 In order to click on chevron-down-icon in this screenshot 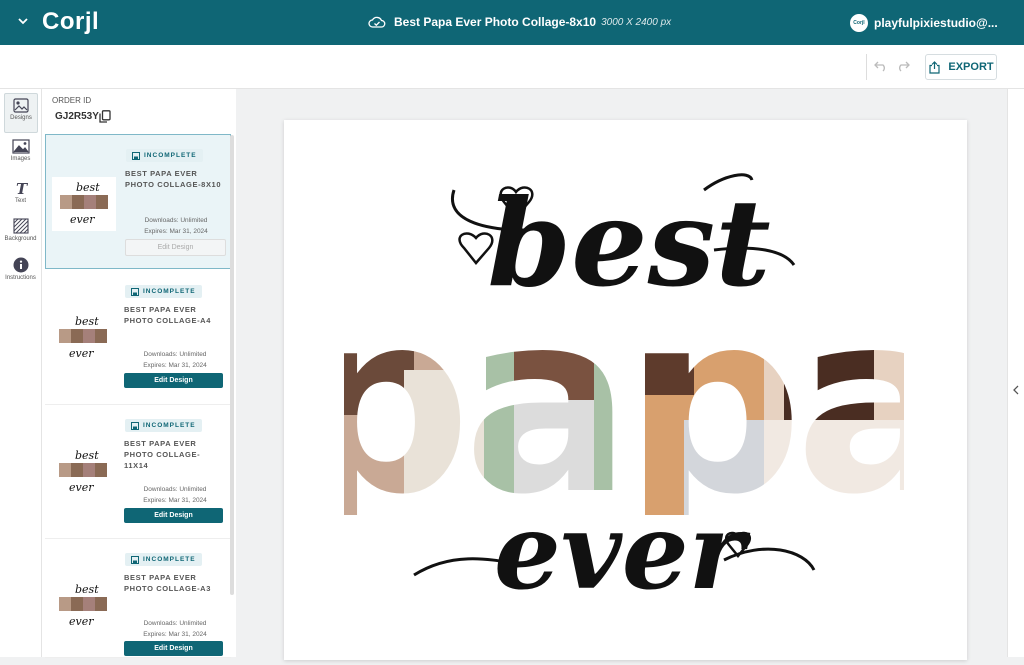, I will do `click(23, 21)`.